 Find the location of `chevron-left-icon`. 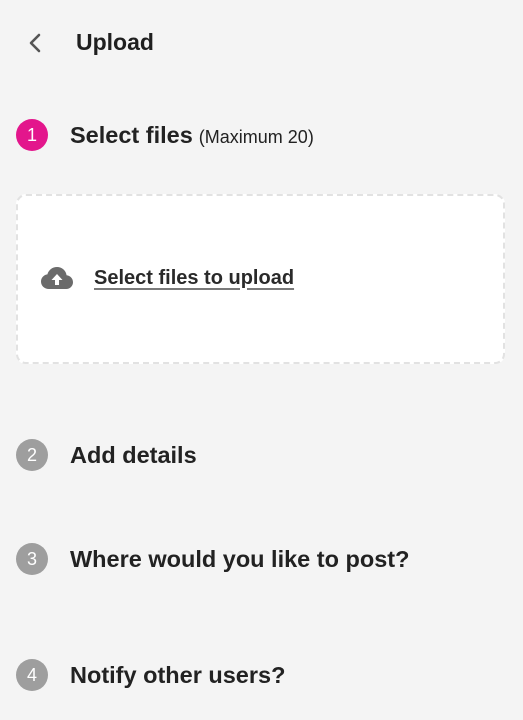

chevron-left-icon is located at coordinates (35, 43).